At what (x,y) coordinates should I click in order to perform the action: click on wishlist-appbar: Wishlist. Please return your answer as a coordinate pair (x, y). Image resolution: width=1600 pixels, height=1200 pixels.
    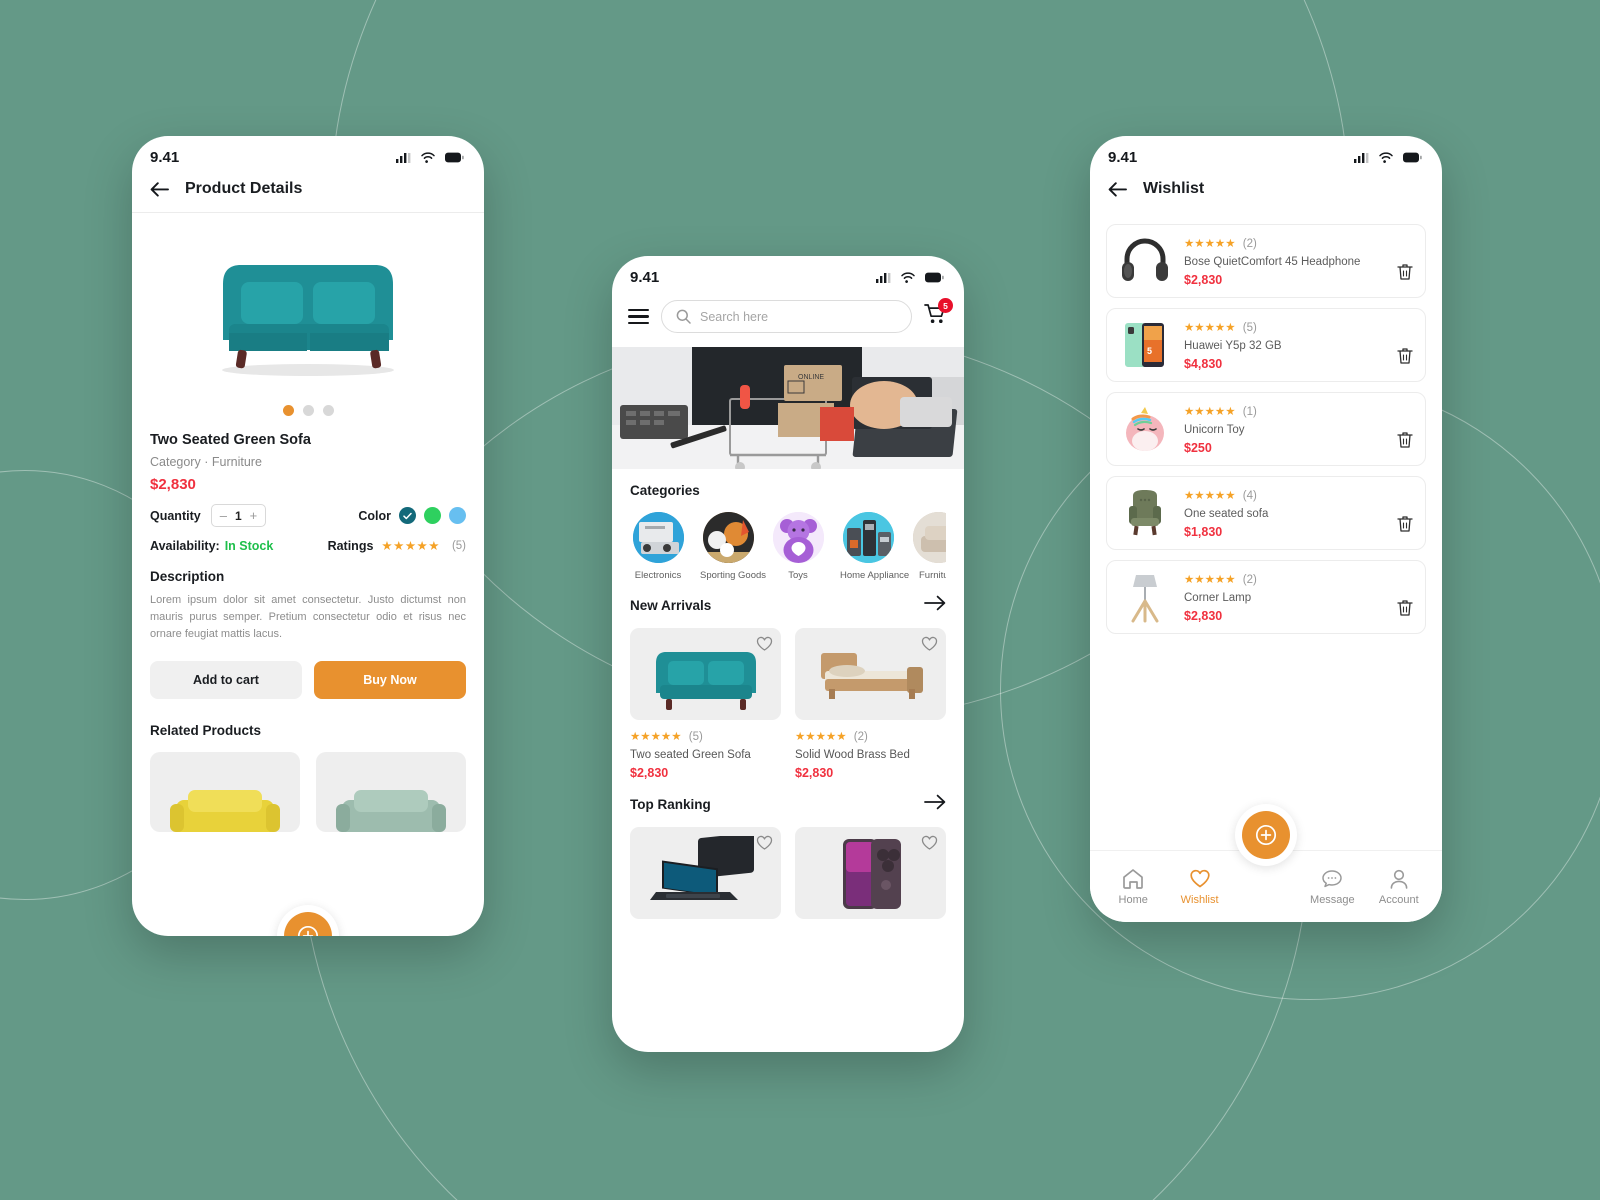
    Looking at the image, I should click on (1266, 195).